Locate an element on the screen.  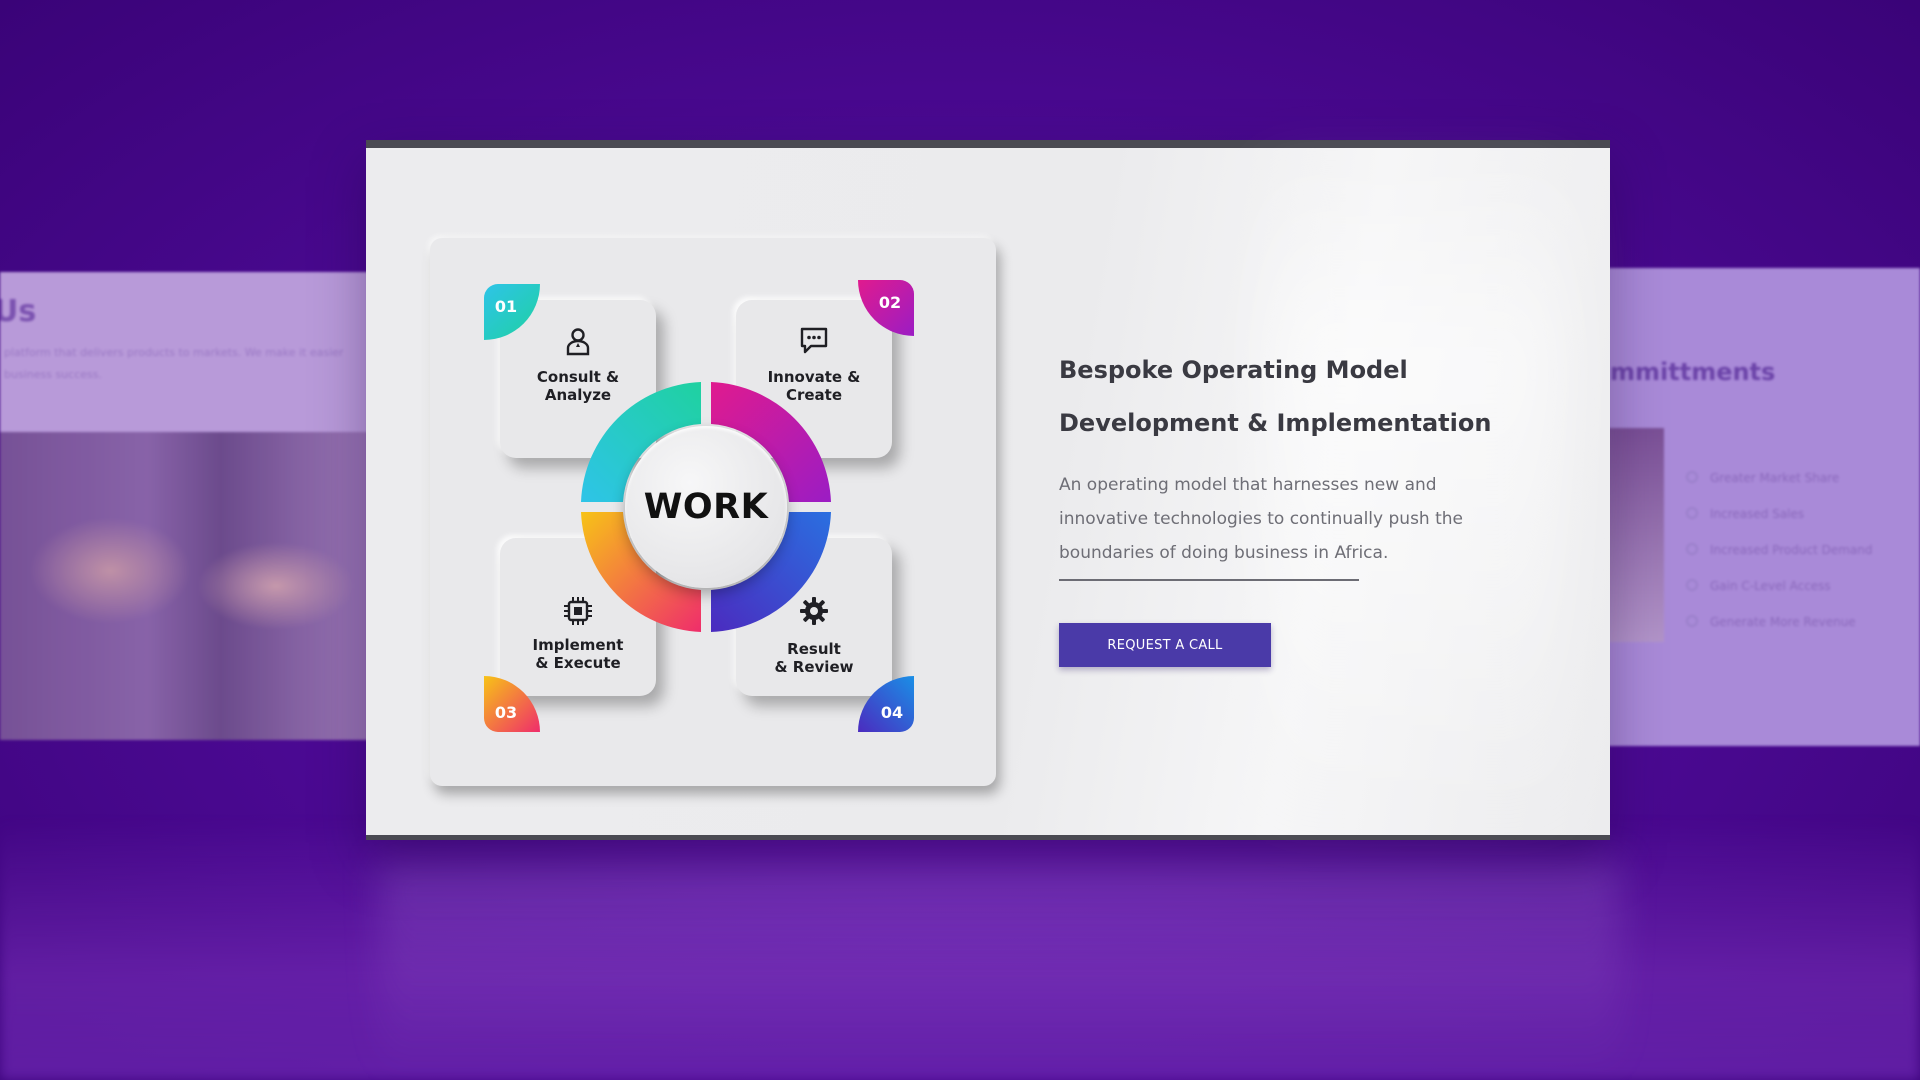
step-badge-02: 02 is located at coordinates (886, 308).